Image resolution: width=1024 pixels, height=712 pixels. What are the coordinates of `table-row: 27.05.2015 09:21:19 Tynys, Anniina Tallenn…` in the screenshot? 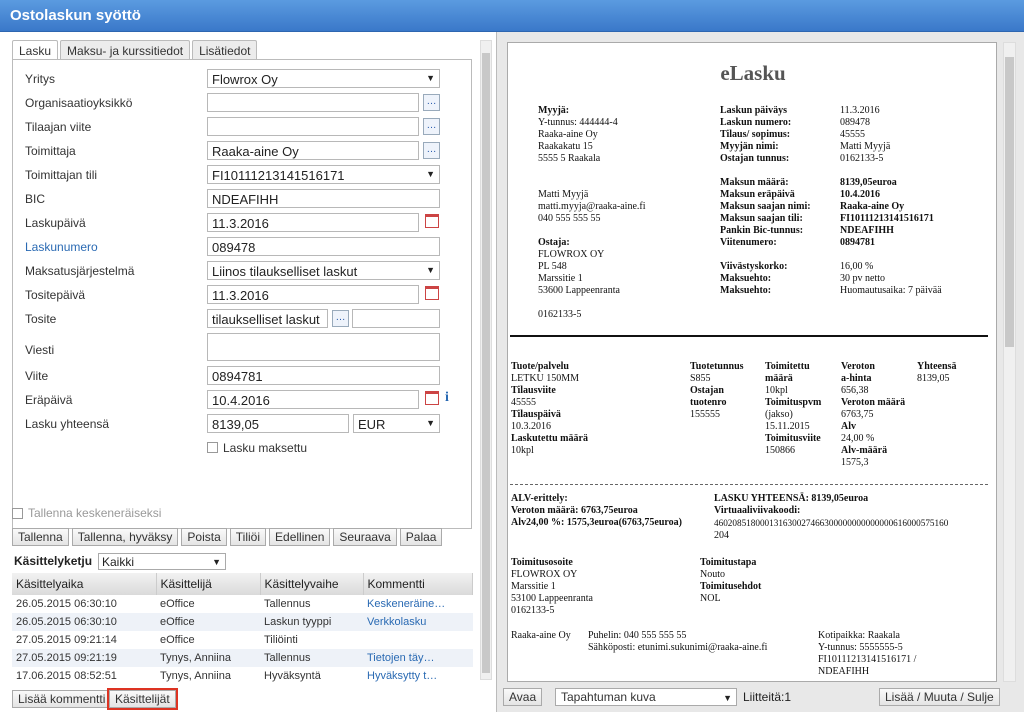 It's located at (242, 658).